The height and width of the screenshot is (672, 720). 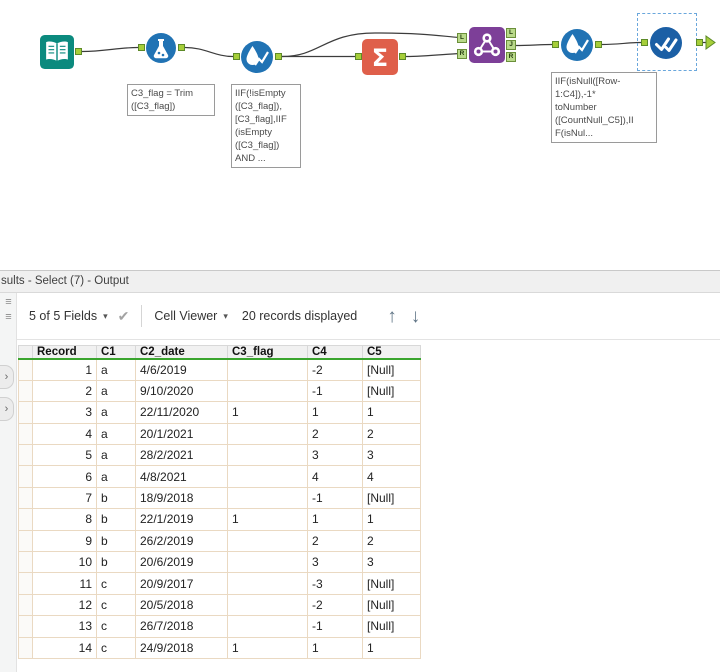 I want to click on column-header-record: Record, so click(x=64, y=352).